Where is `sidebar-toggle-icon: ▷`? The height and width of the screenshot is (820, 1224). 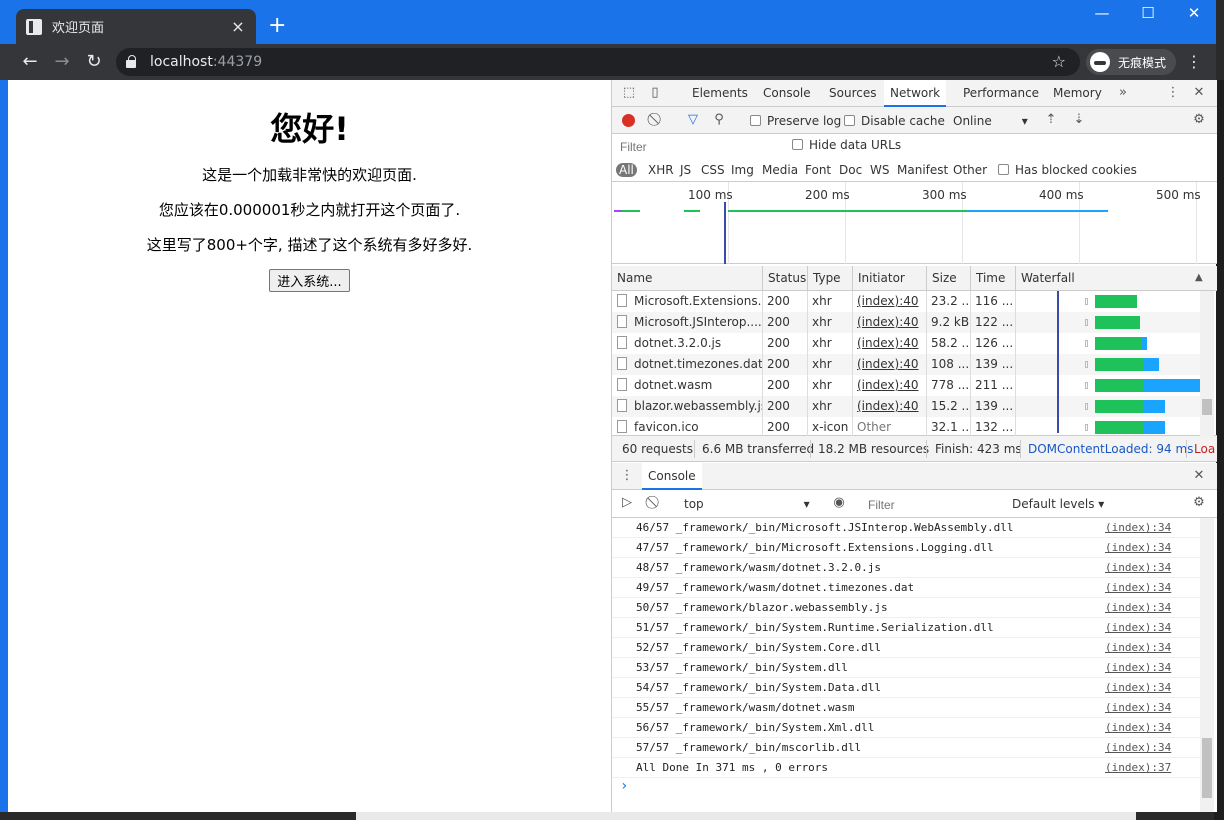 sidebar-toggle-icon: ▷ is located at coordinates (627, 503).